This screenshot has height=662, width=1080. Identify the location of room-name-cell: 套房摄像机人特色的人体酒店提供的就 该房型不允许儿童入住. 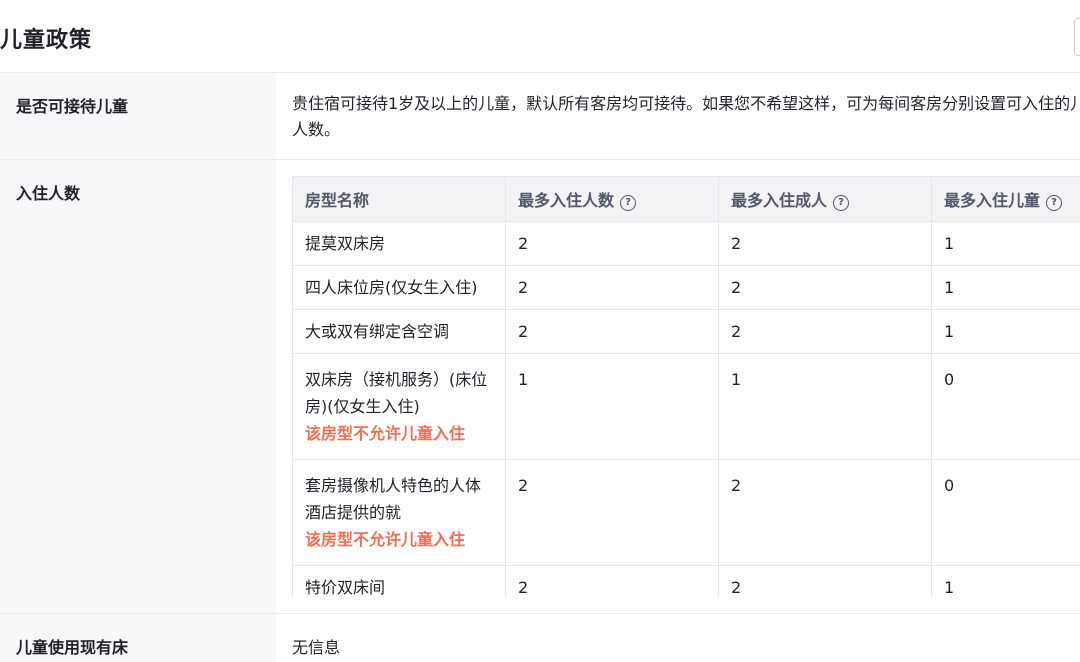
(399, 512).